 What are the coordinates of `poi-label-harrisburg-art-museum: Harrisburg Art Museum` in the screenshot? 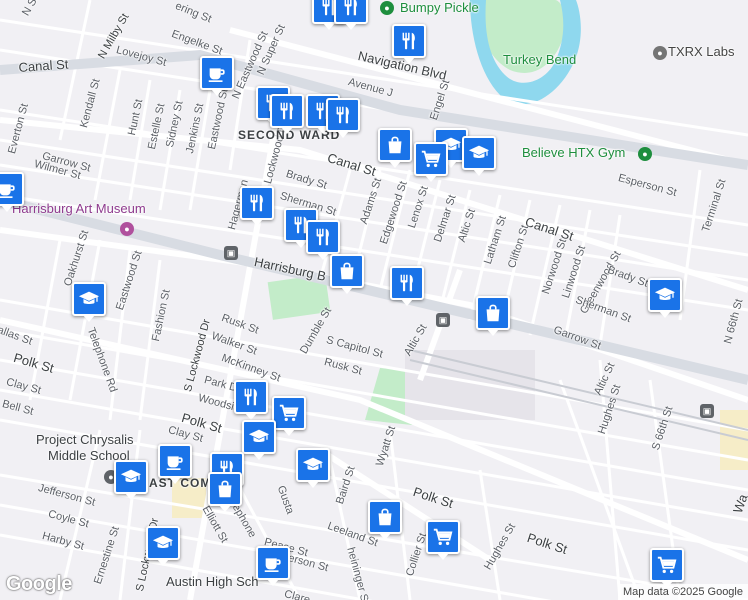 It's located at (79, 208).